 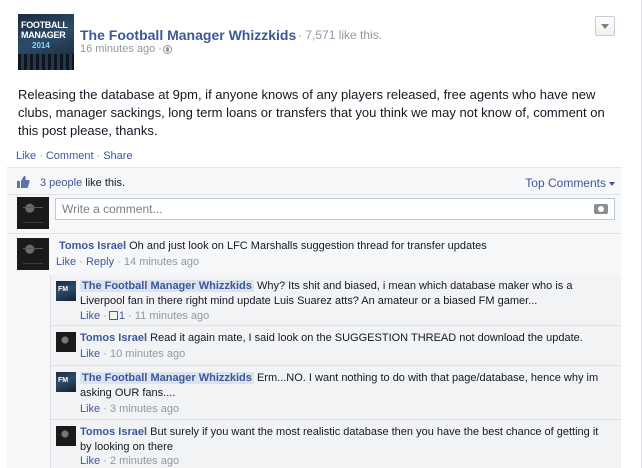 What do you see at coordinates (44, 25) in the screenshot?
I see `avatar-logo-text-1: FOOTBALL` at bounding box center [44, 25].